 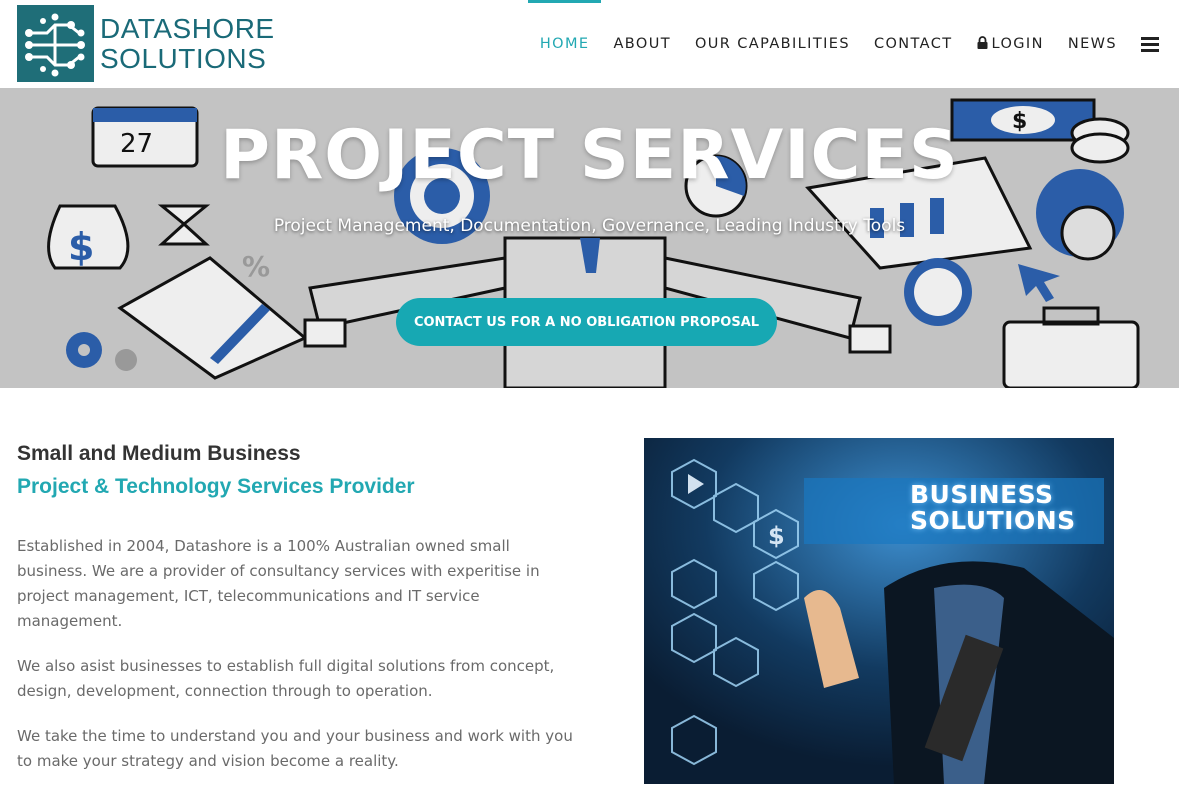 I want to click on nav-news: NEWS, so click(x=1092, y=44).